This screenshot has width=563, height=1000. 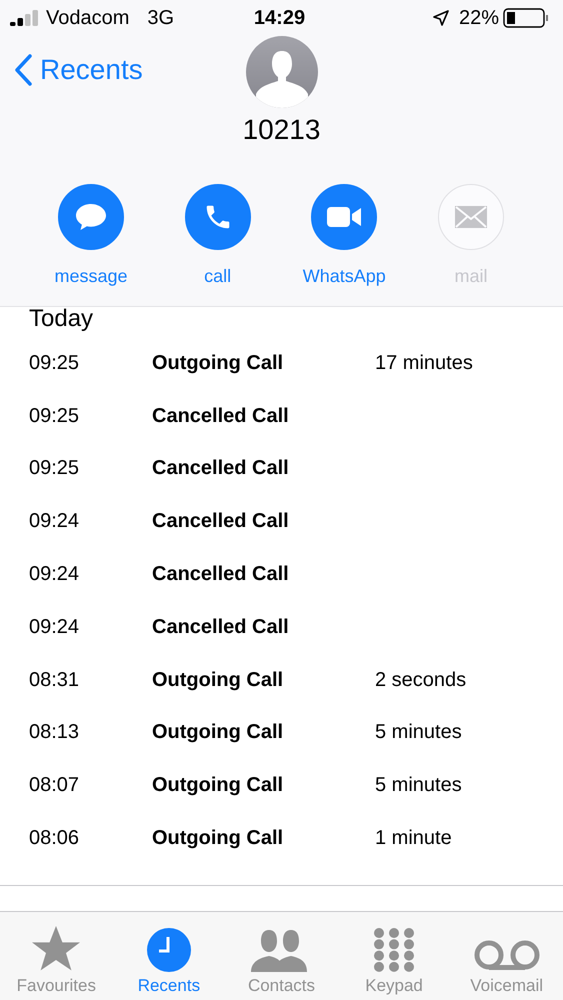 What do you see at coordinates (280, 18) in the screenshot?
I see `status-time: 14:29` at bounding box center [280, 18].